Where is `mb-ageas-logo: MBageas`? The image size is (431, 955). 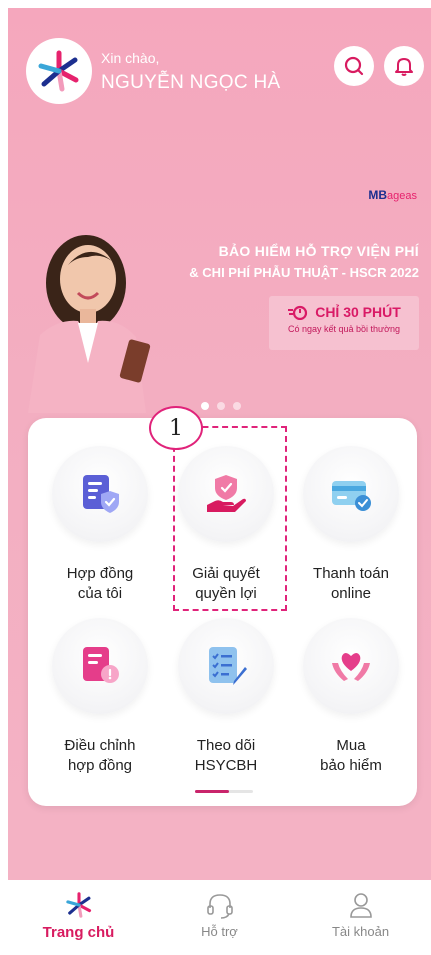 mb-ageas-logo: MBageas is located at coordinates (392, 195).